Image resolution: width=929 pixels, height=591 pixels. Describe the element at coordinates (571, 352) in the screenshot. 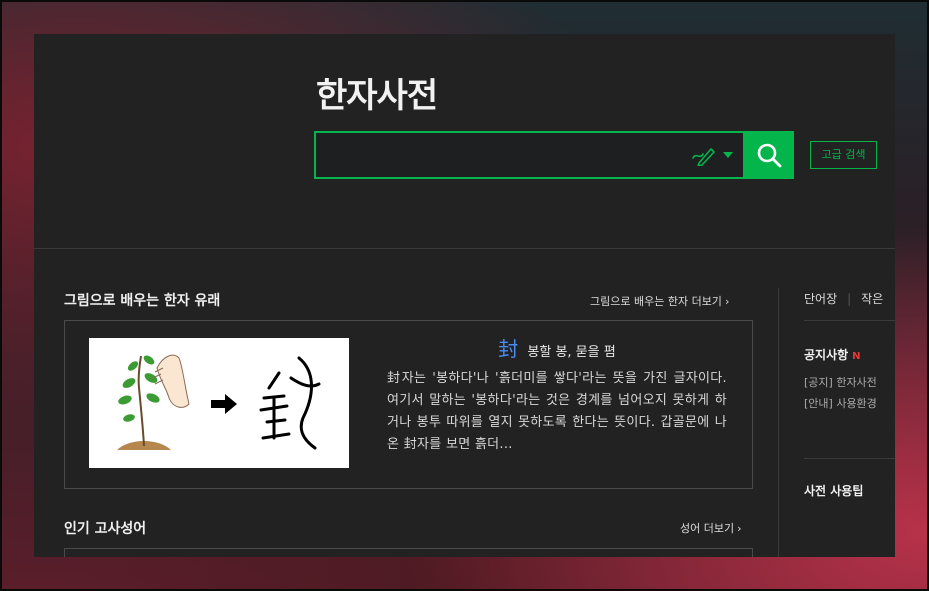

I see `hanja-meaning: 봉할 봉, 묻을 폄` at that location.